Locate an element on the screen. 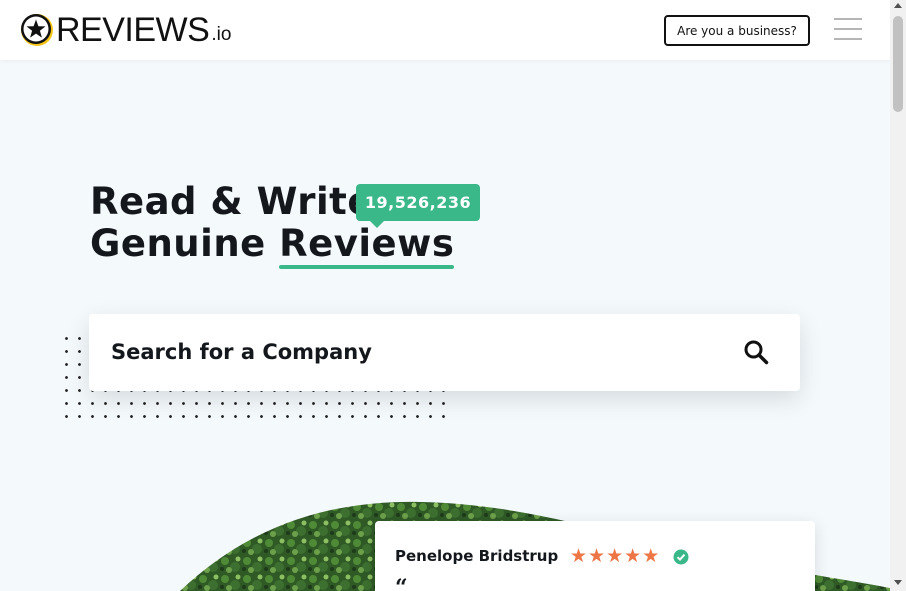 The height and width of the screenshot is (591, 906). logo-suffix: .io is located at coordinates (221, 34).